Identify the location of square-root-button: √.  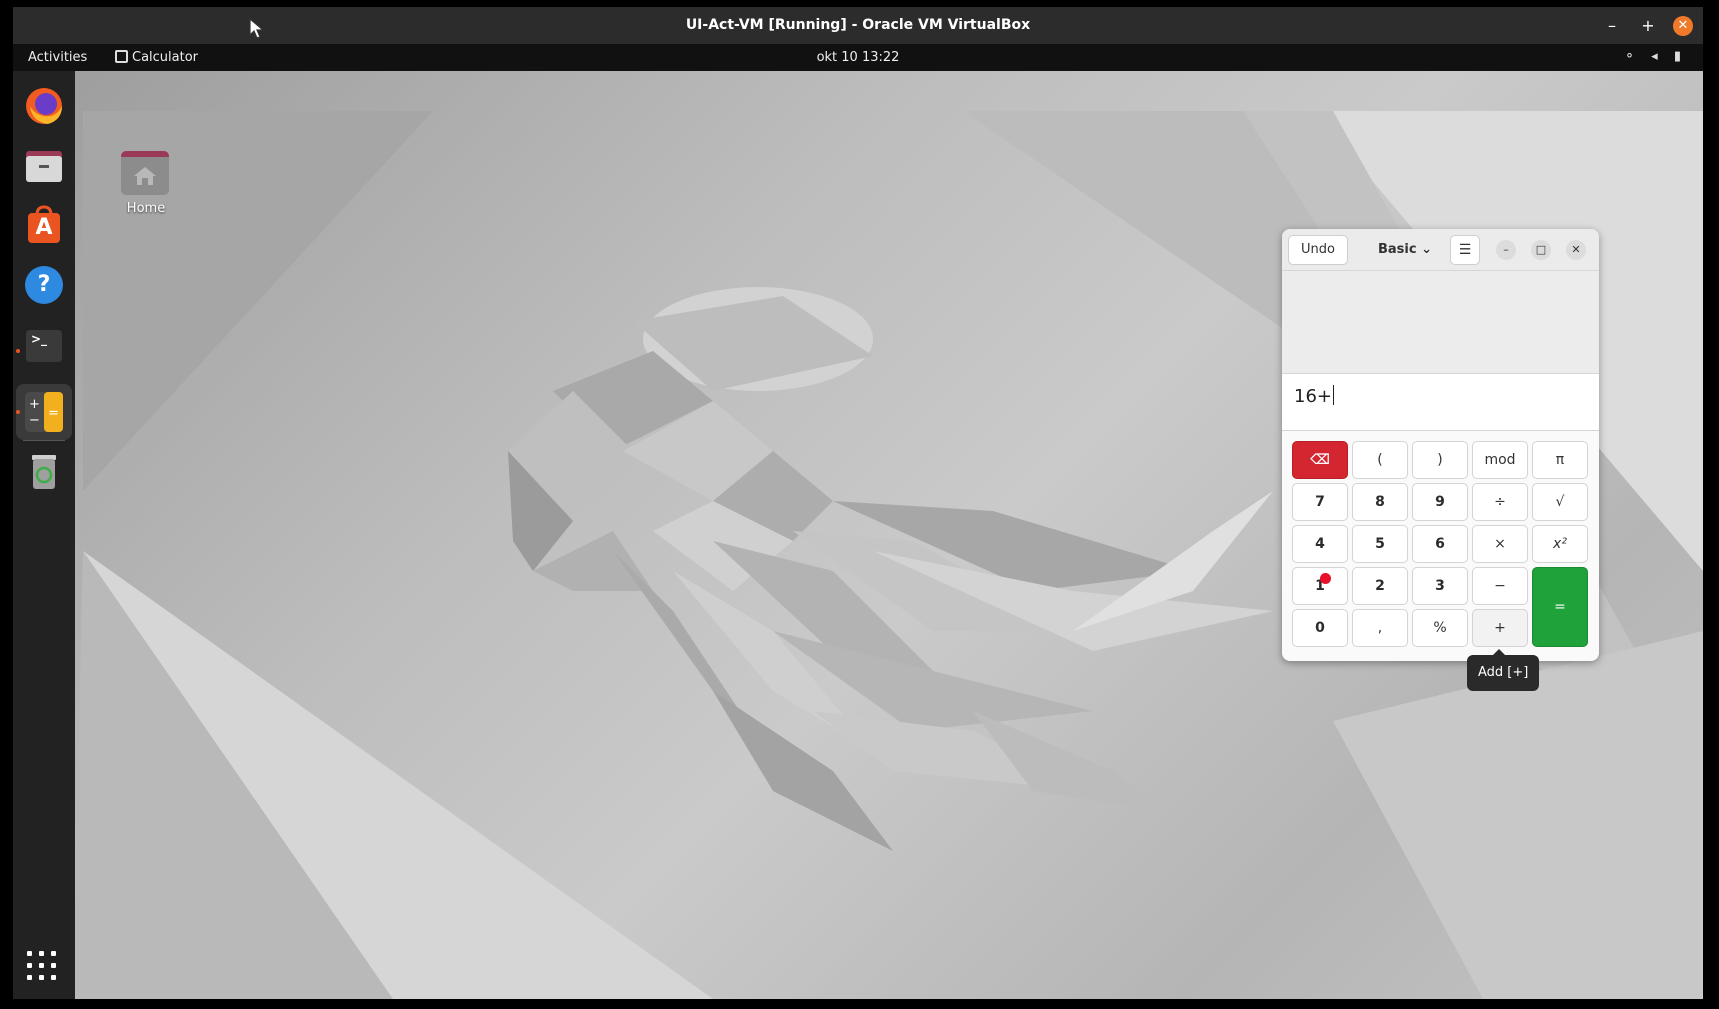
(1560, 502).